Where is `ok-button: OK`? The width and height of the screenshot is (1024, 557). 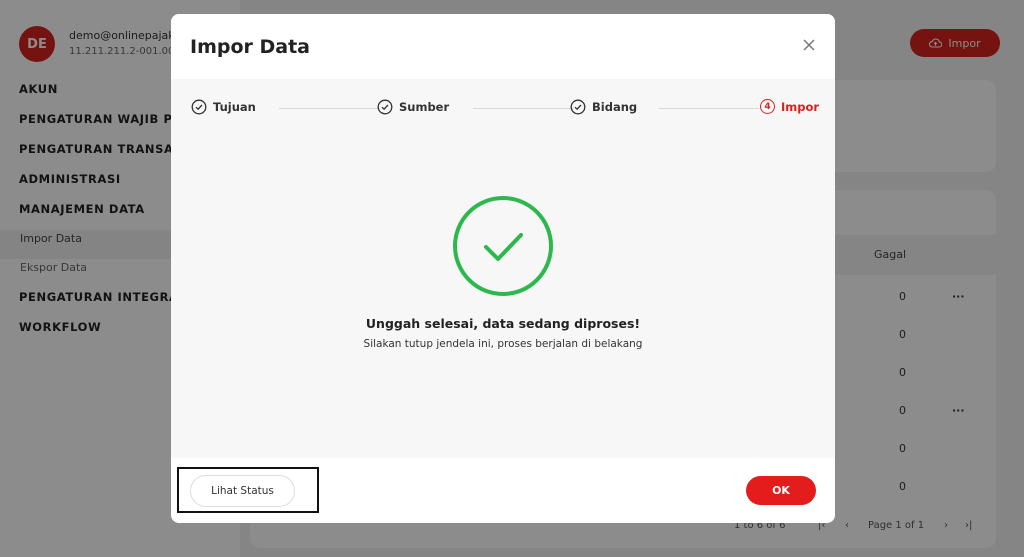
ok-button: OK is located at coordinates (781, 490).